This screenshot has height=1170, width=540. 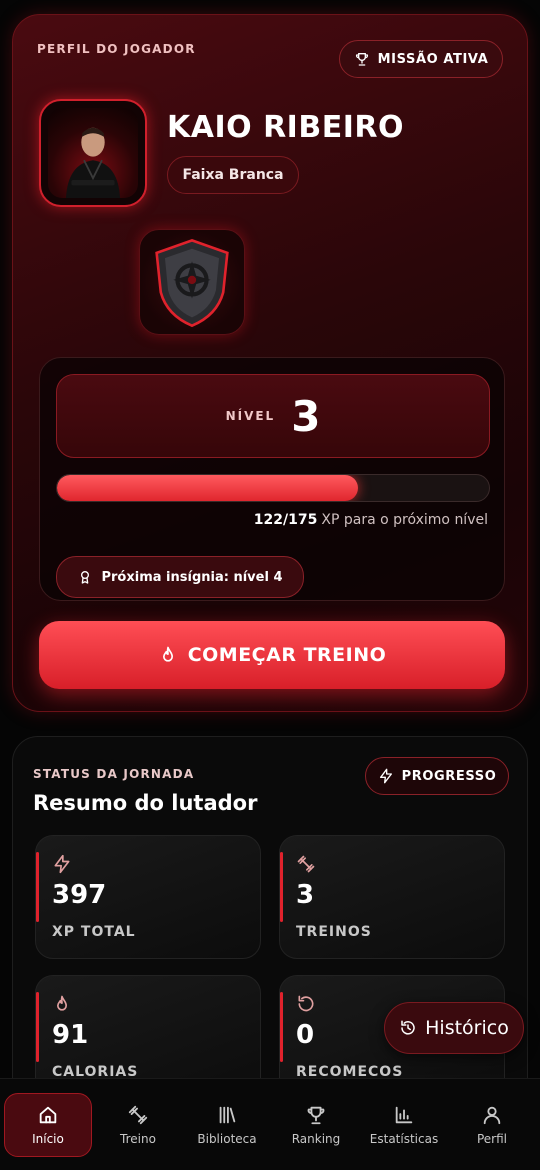 What do you see at coordinates (268, 520) in the screenshot?
I see `xp-current: 122` at bounding box center [268, 520].